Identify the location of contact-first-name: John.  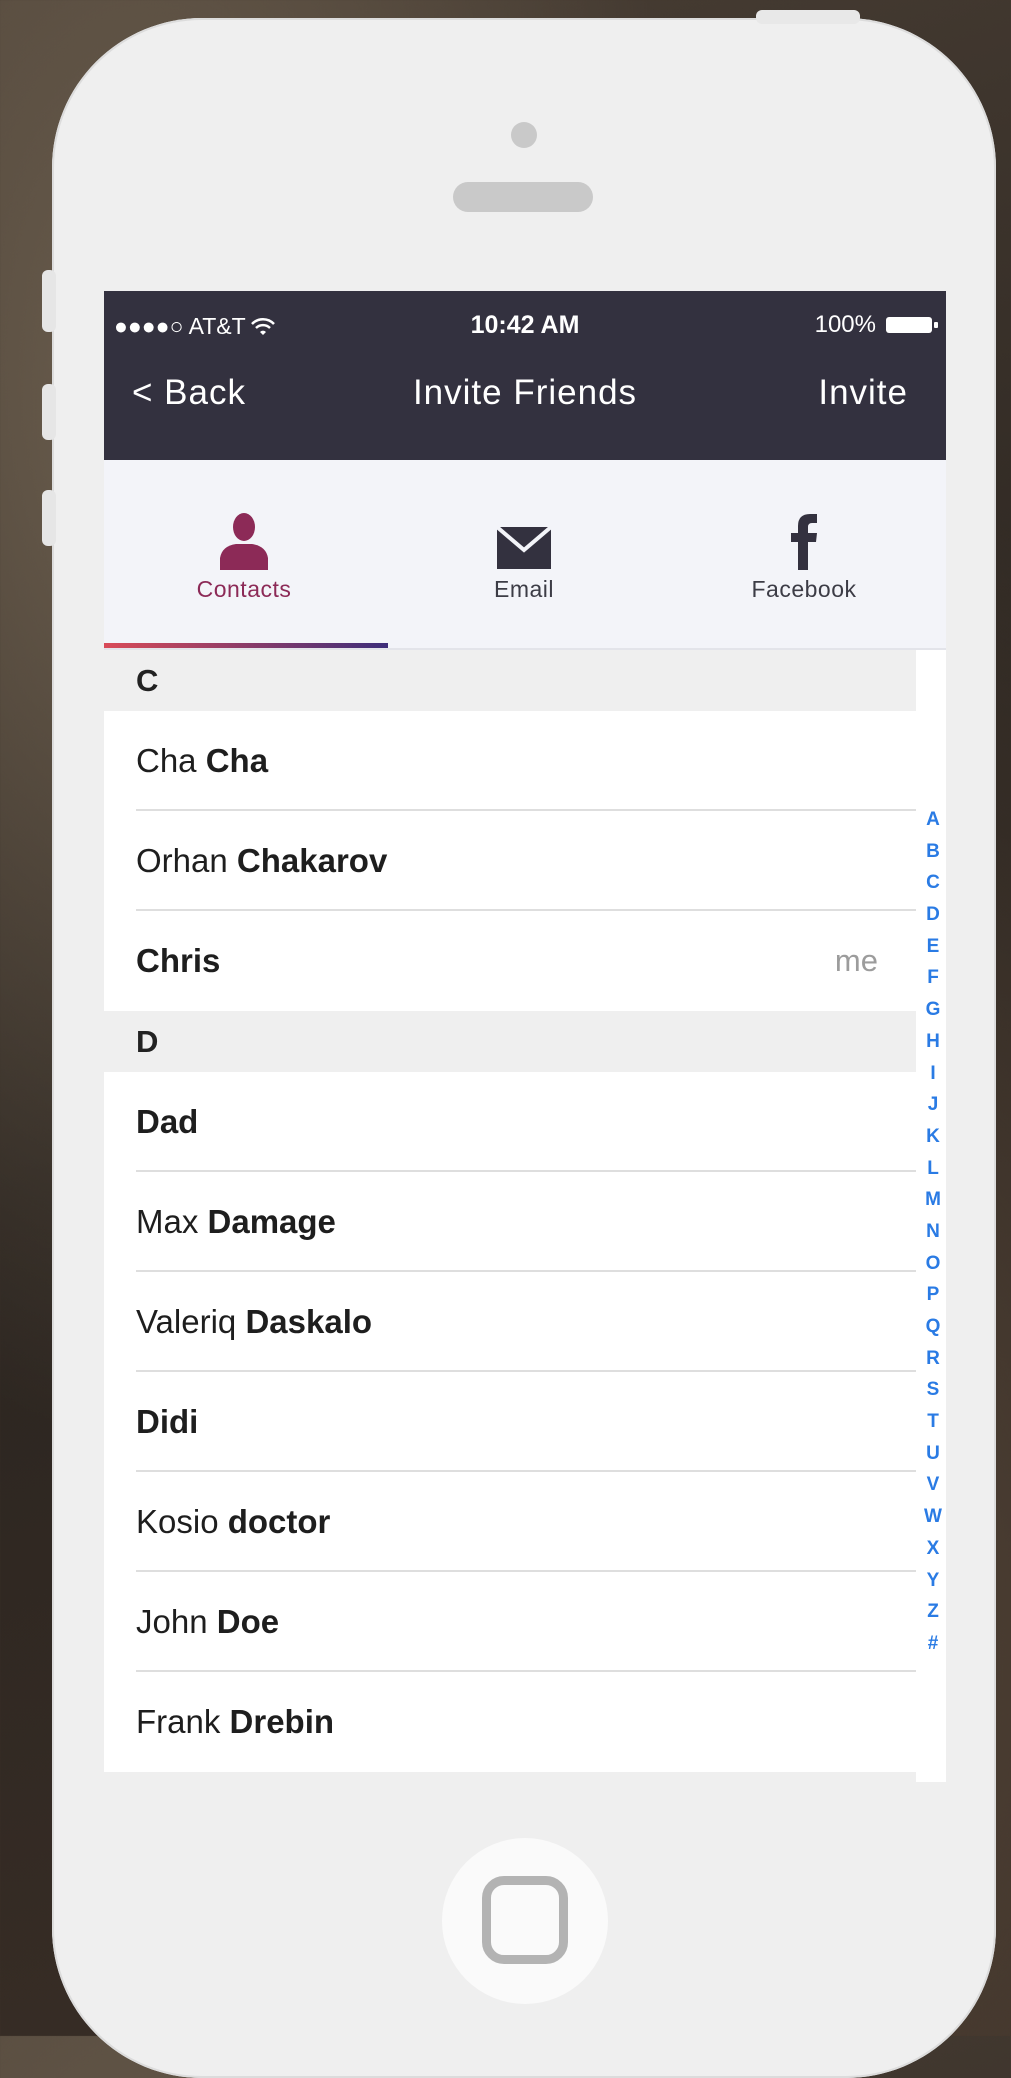
(172, 1621).